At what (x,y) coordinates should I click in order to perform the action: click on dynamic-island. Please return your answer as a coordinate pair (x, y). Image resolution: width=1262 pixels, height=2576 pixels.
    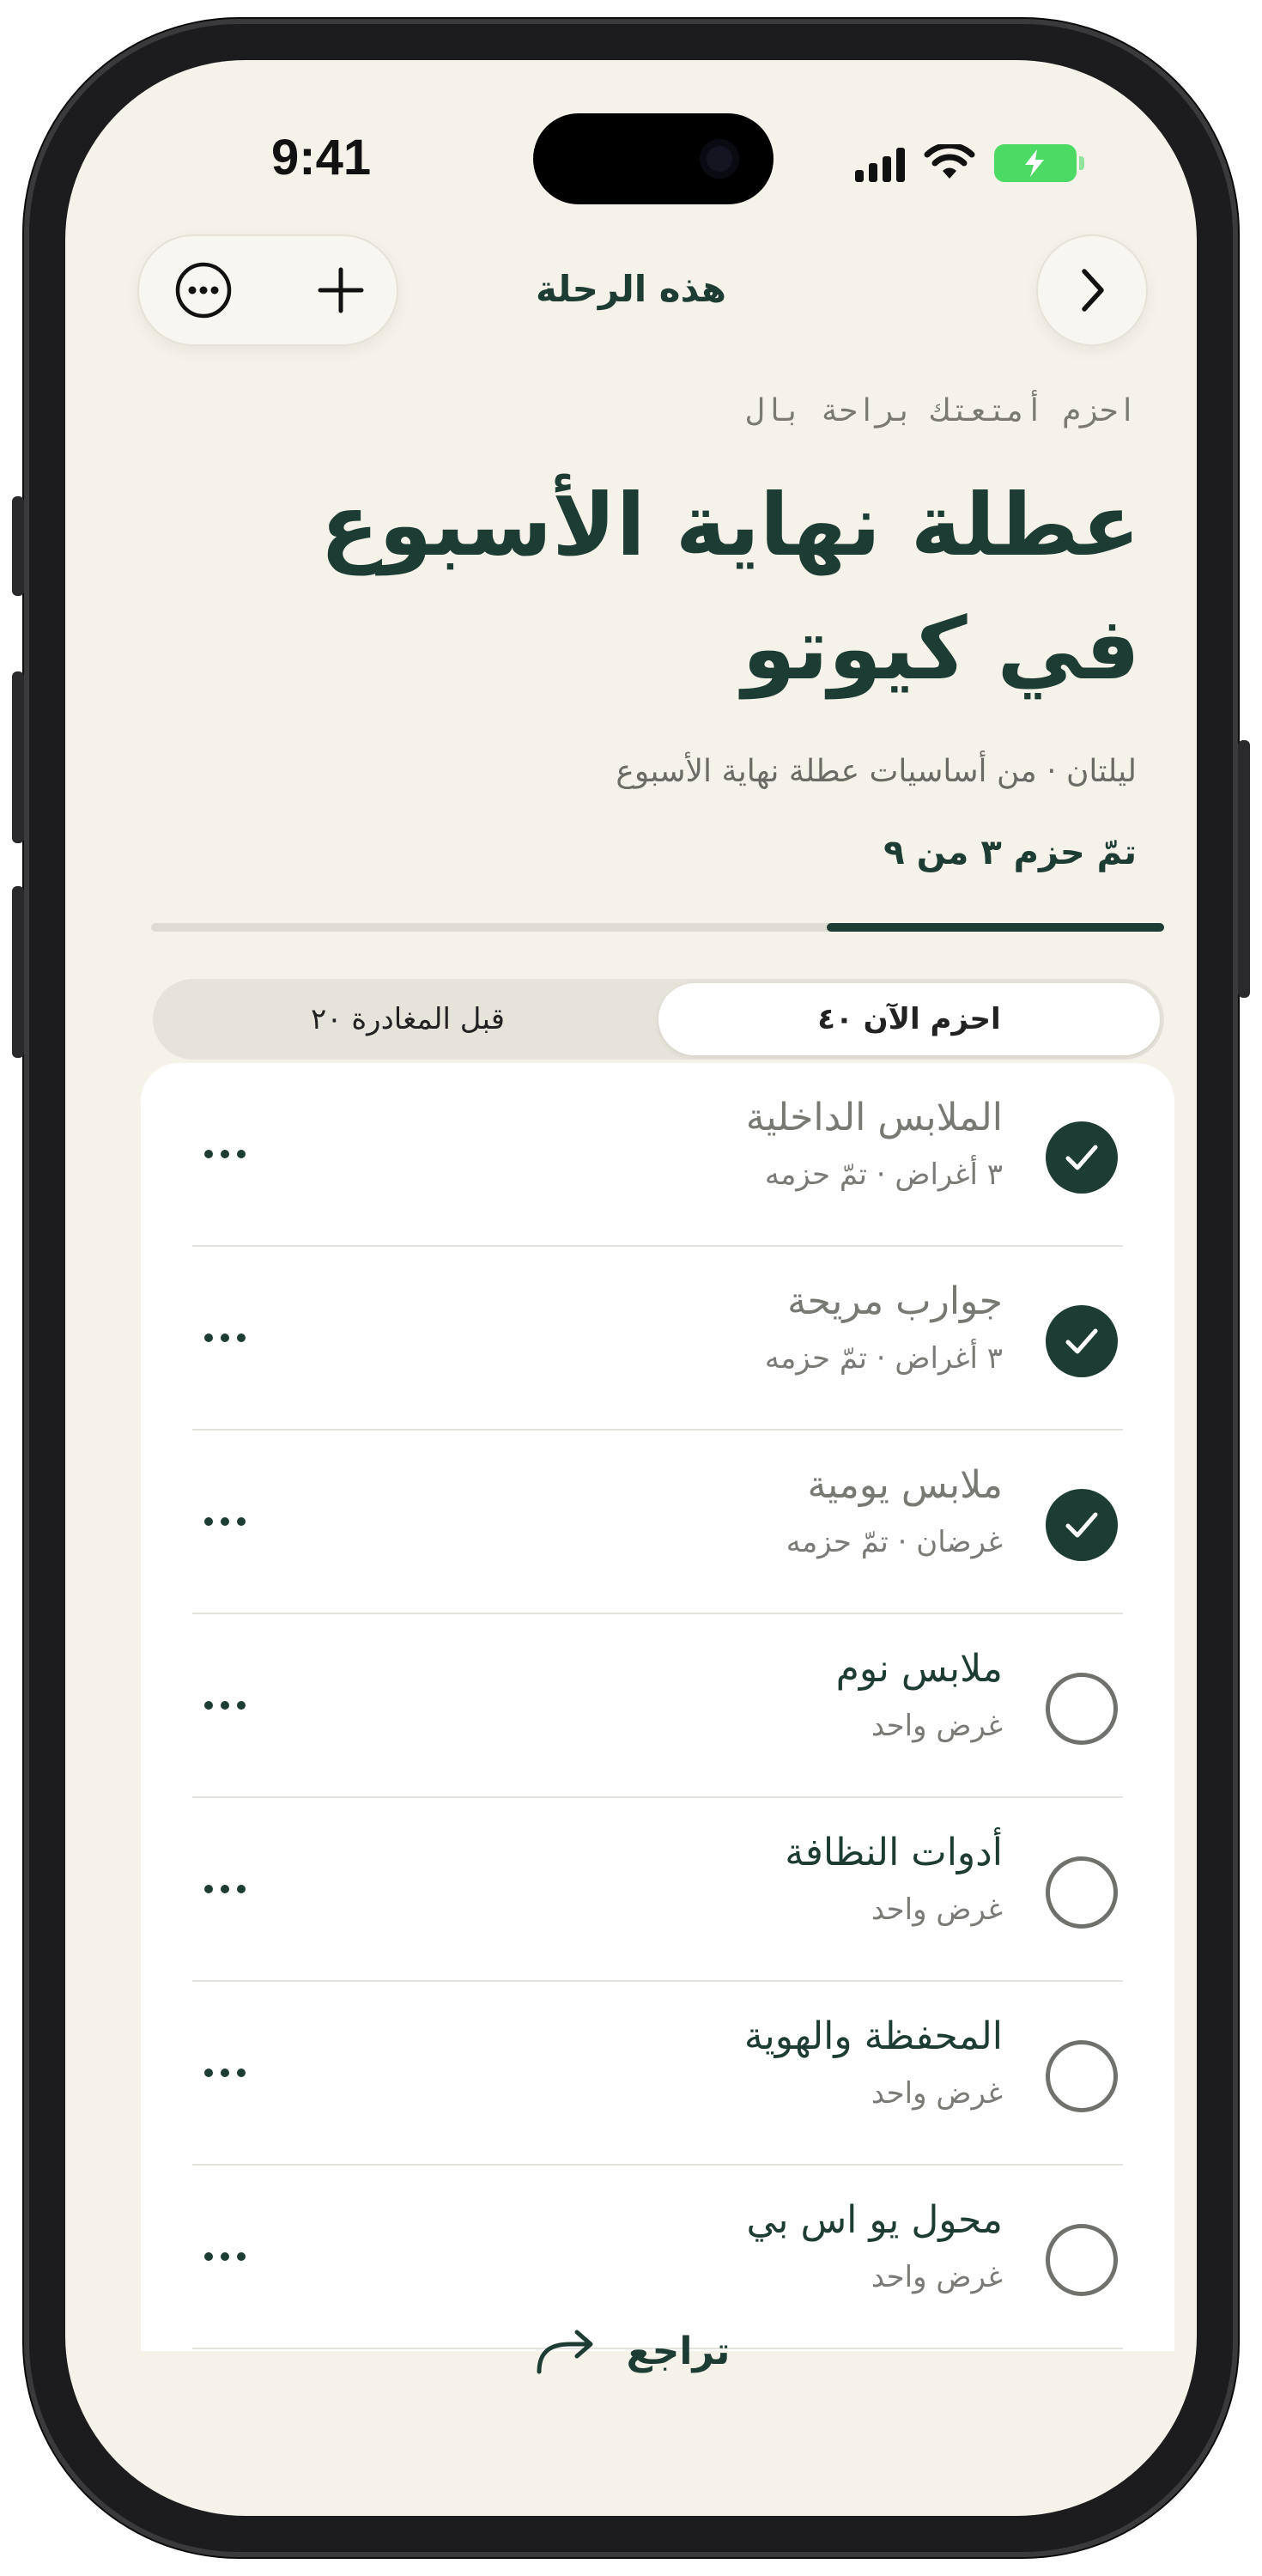
    Looking at the image, I should click on (653, 159).